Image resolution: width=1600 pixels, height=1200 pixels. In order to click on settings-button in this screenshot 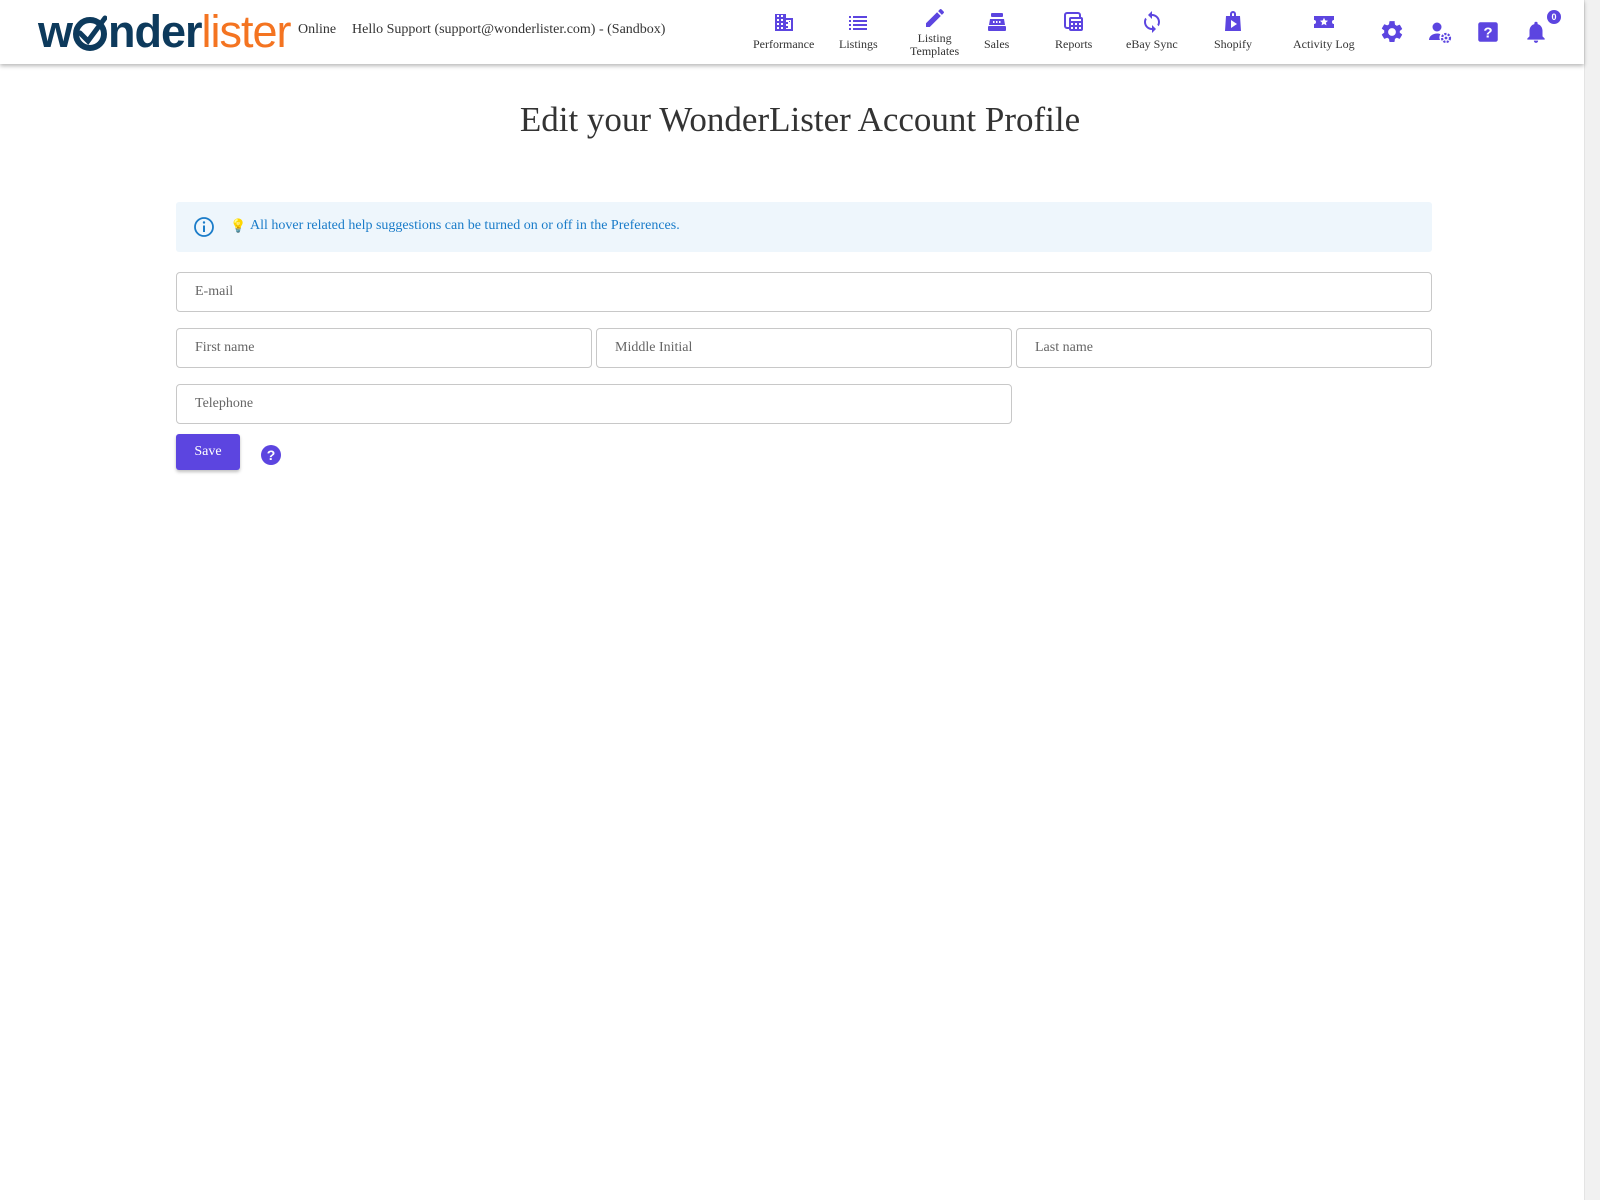, I will do `click(1392, 32)`.